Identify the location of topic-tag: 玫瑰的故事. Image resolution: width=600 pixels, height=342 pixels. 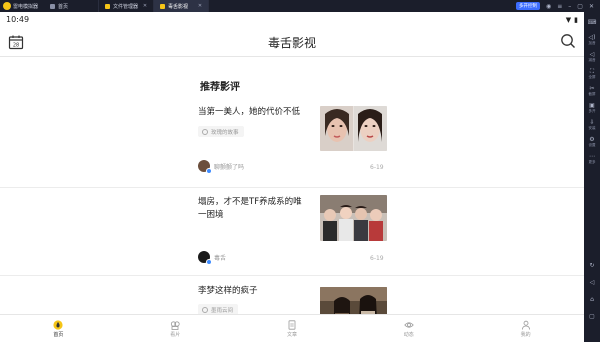
(221, 131).